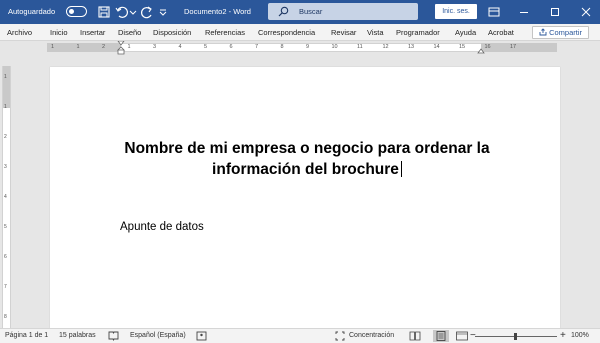 The image size is (600, 343). I want to click on ruler-tick-label: 12, so click(385, 47).